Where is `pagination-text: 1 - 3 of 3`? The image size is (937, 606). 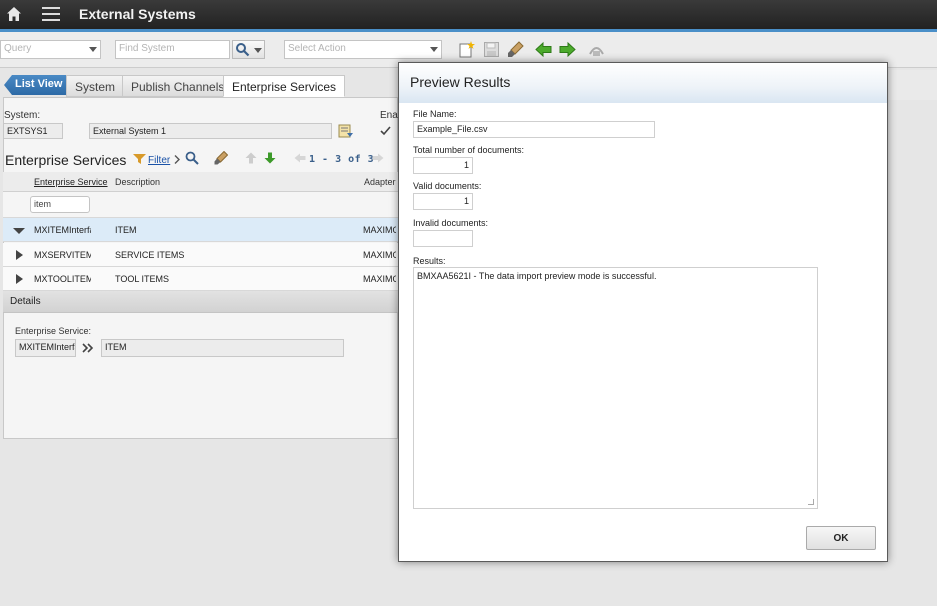 pagination-text: 1 - 3 of 3 is located at coordinates (342, 159).